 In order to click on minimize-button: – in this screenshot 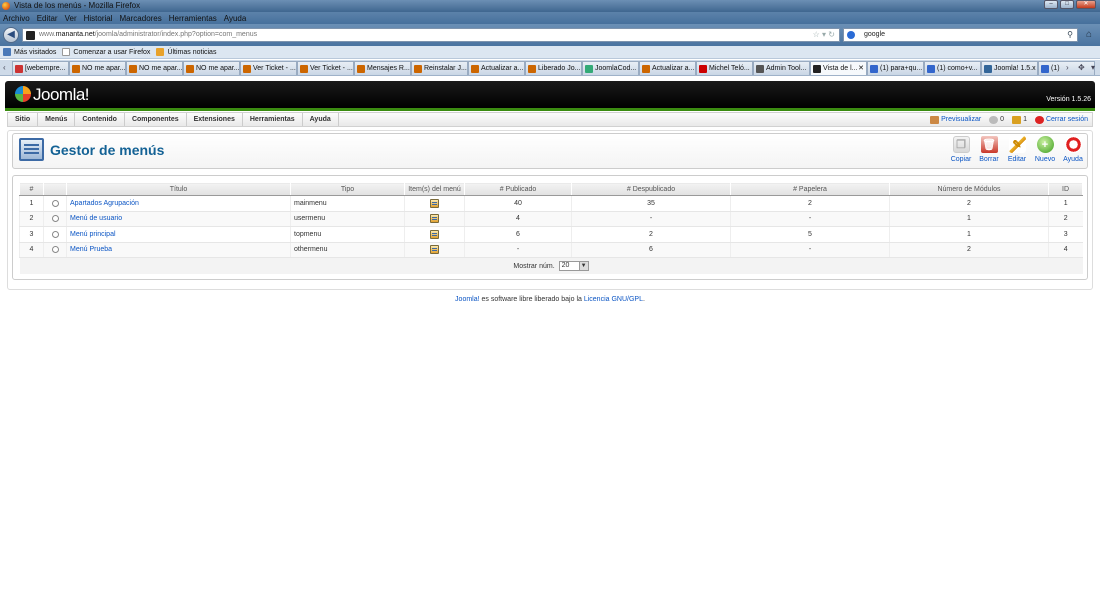, I will do `click(1051, 4)`.